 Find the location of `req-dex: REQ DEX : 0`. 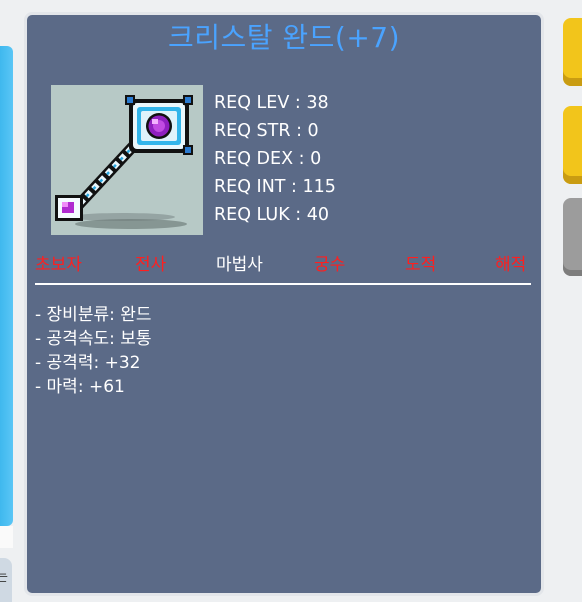

req-dex: REQ DEX : 0 is located at coordinates (268, 159).